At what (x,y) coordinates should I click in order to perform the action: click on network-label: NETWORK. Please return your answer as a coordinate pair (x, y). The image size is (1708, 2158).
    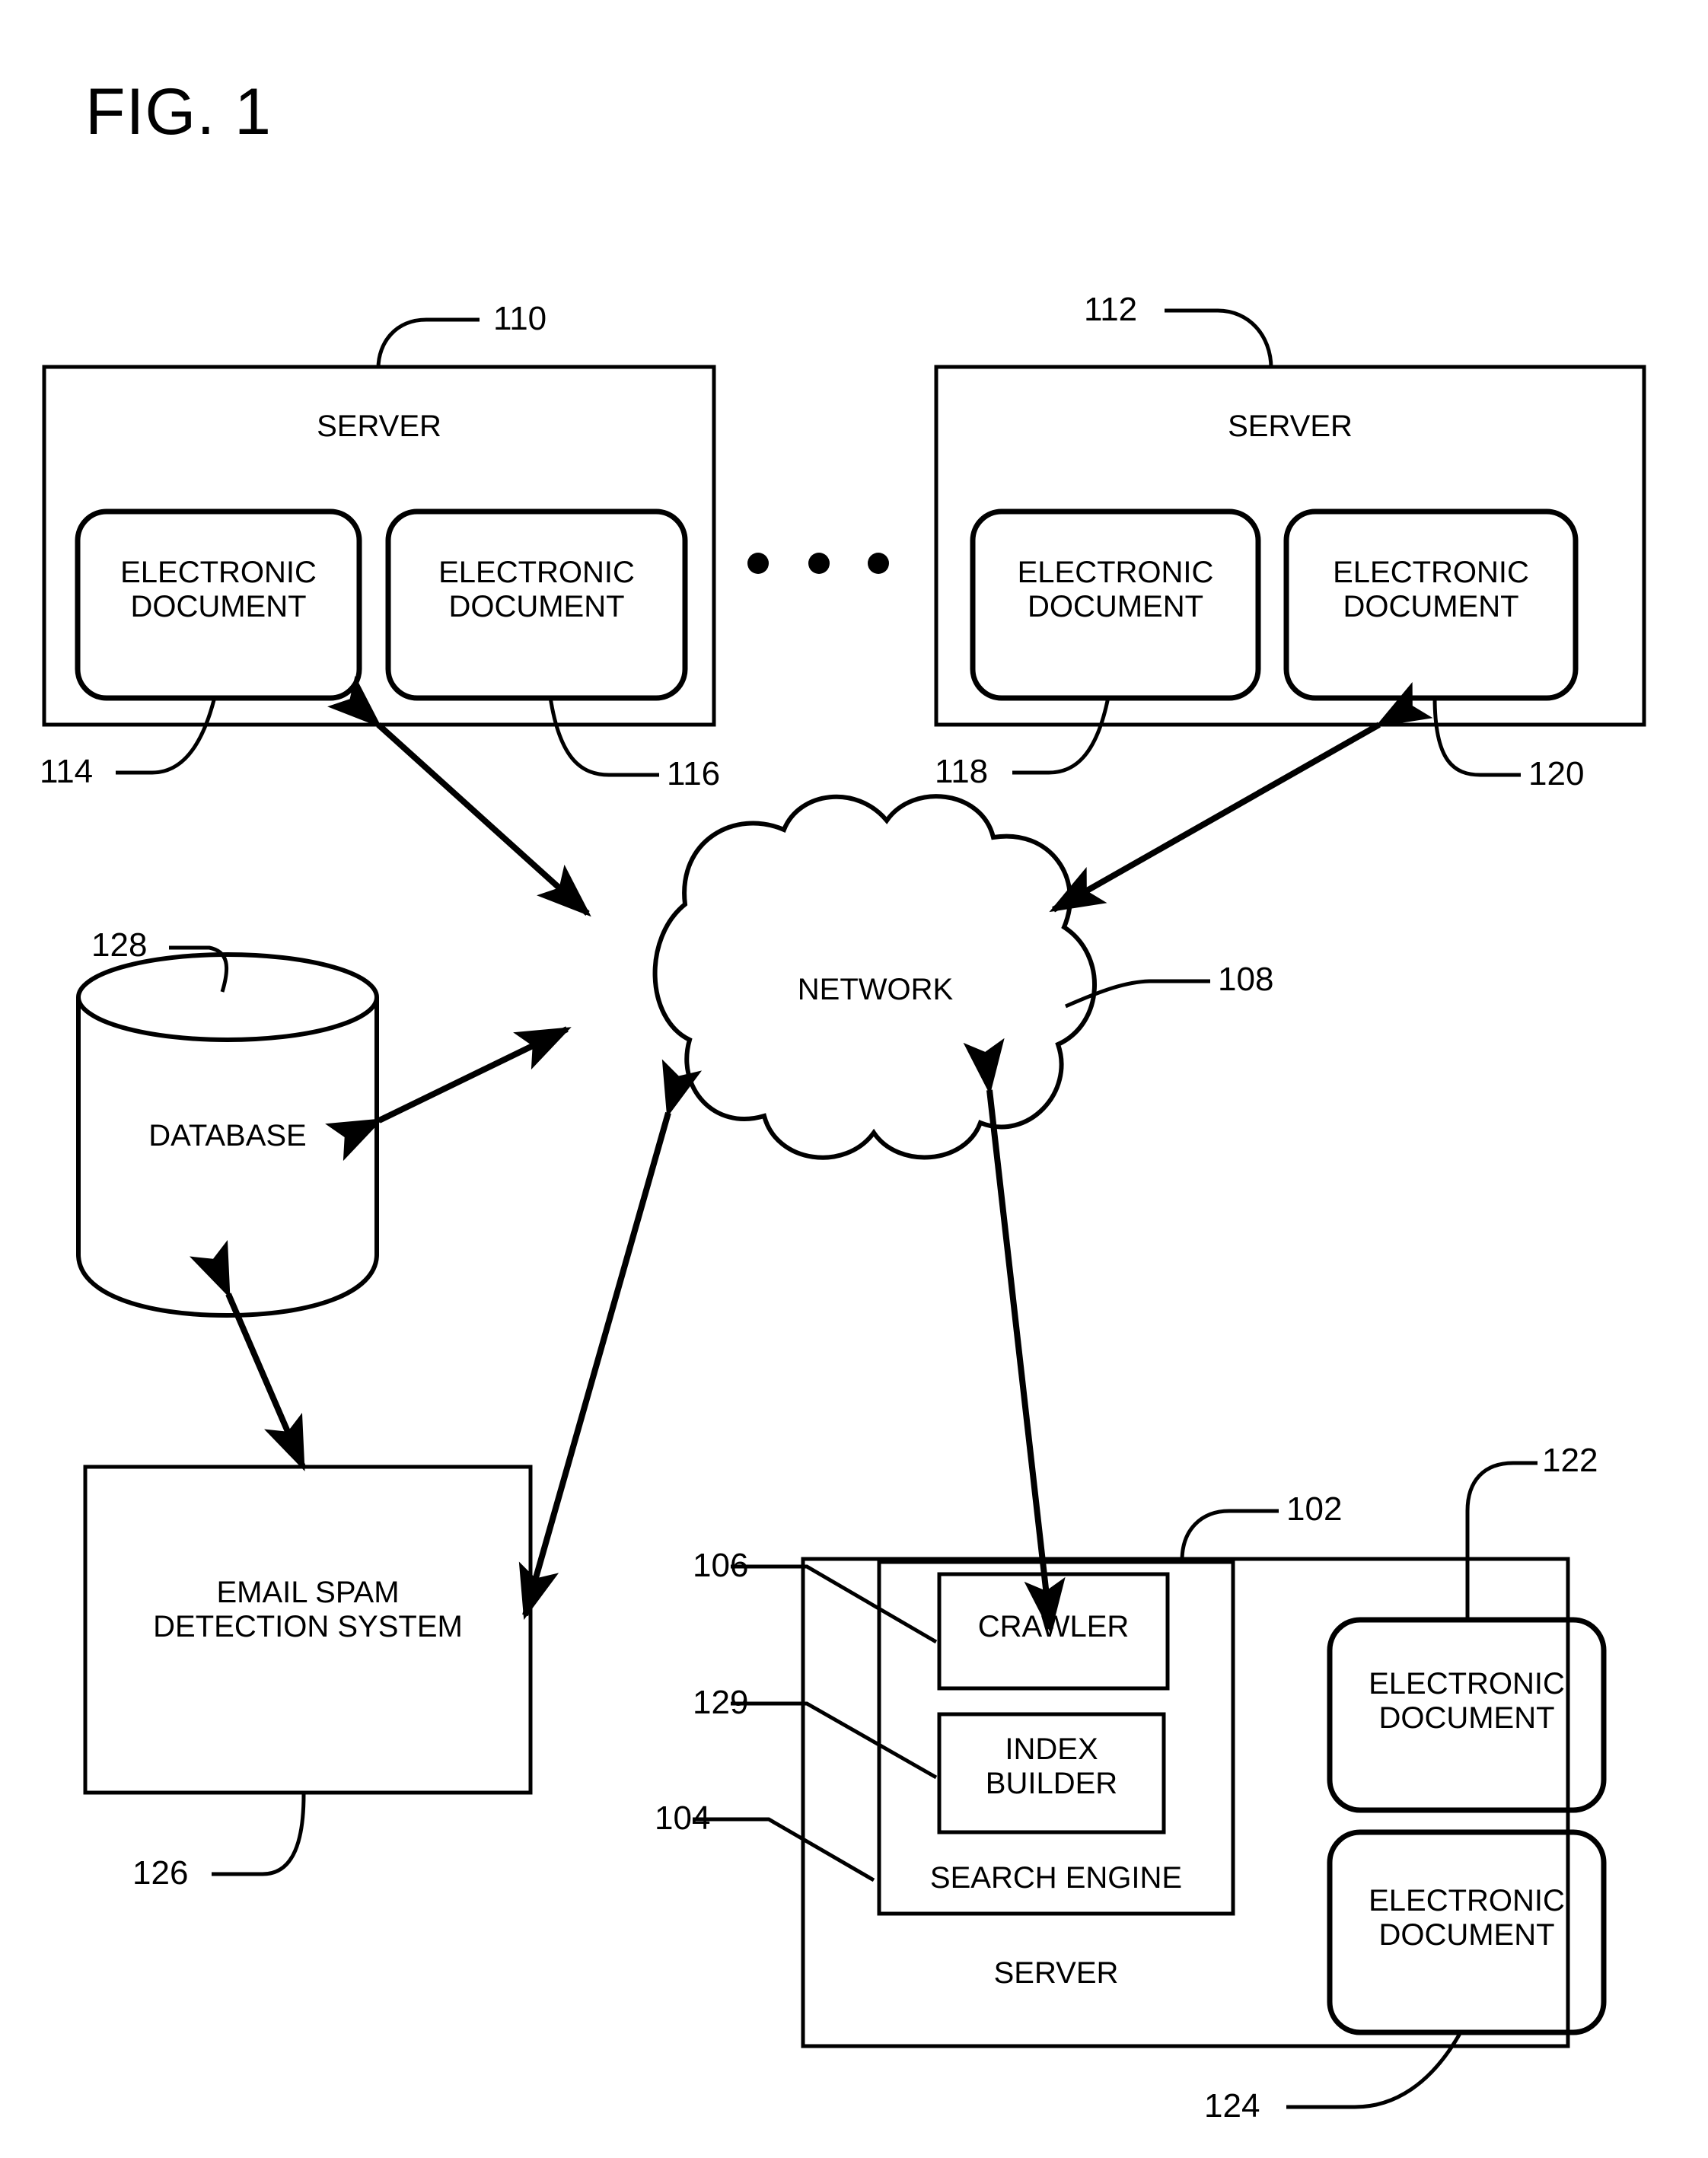
    Looking at the image, I should click on (875, 990).